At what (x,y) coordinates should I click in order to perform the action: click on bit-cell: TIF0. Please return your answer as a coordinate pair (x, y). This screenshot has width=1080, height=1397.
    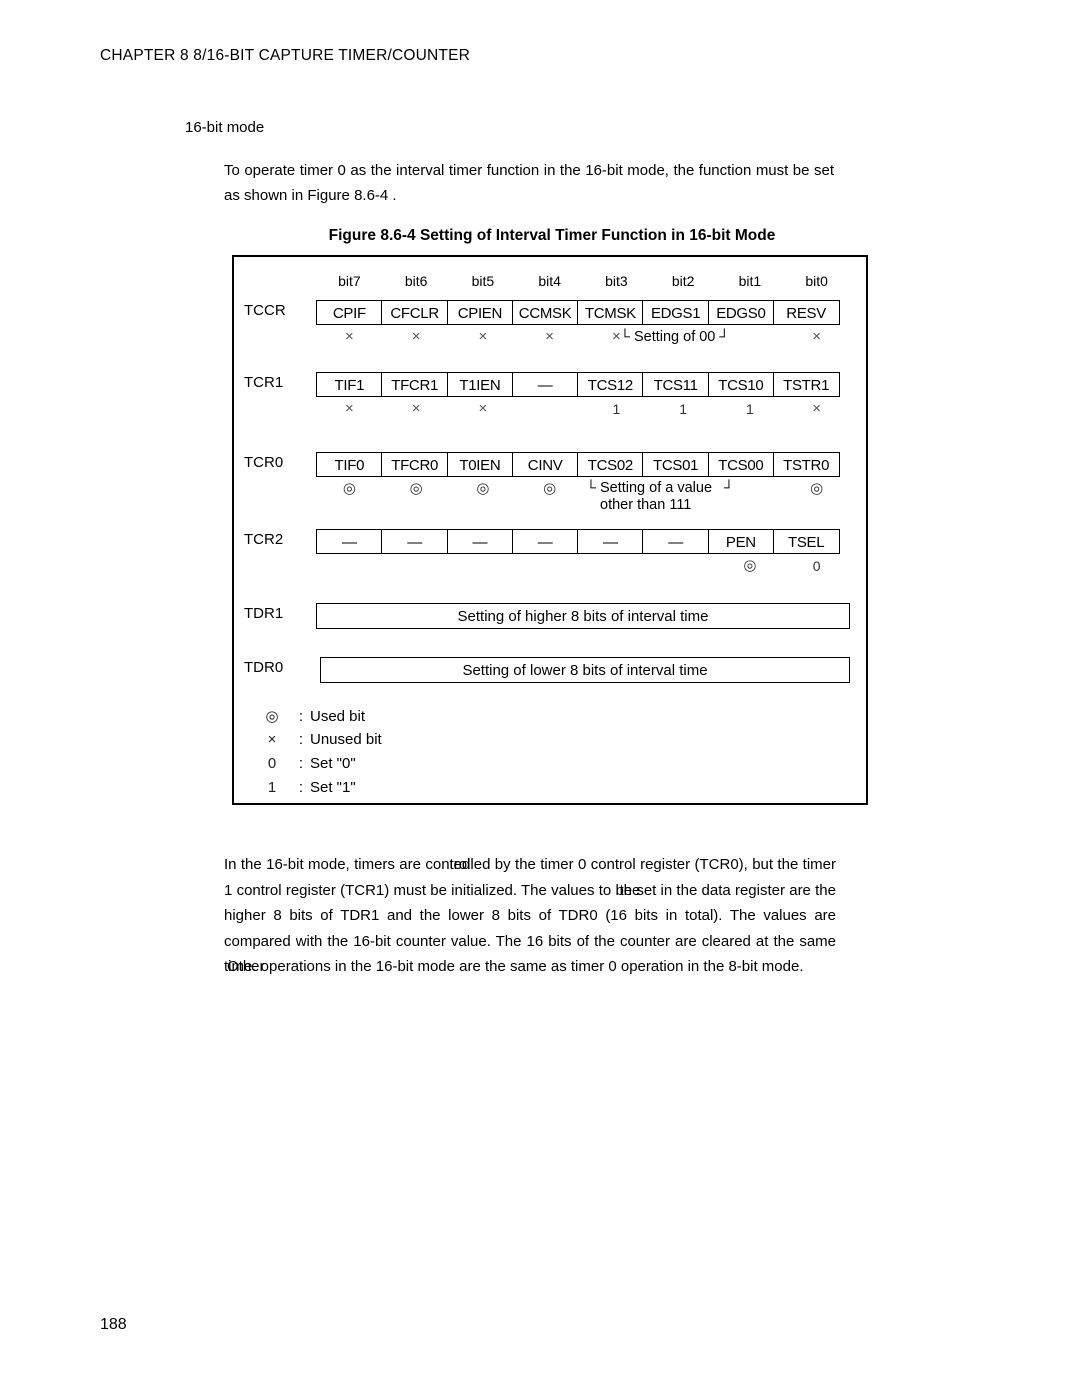
    Looking at the image, I should click on (349, 464).